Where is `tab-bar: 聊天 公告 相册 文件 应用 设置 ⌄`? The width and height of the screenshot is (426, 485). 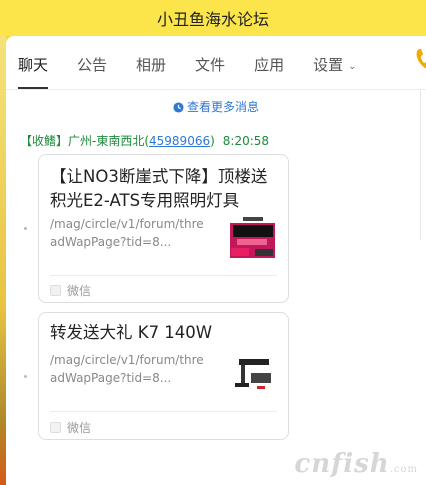
tab-bar: 聊天 公告 相册 文件 应用 设置 ⌄ is located at coordinates (216, 63).